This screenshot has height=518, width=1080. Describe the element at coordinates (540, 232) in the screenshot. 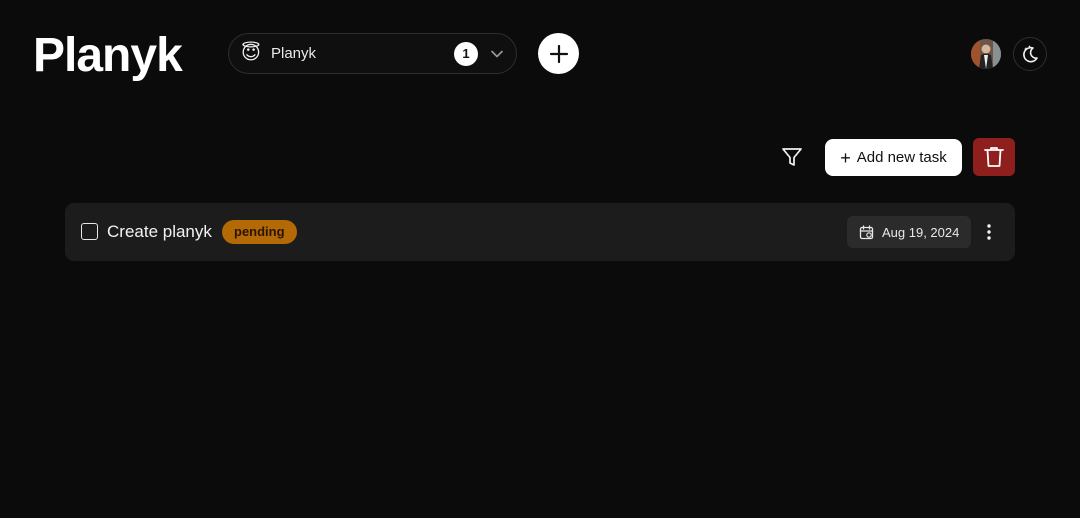

I see `task-row: Create planyk pending Aug 19, 2024` at that location.